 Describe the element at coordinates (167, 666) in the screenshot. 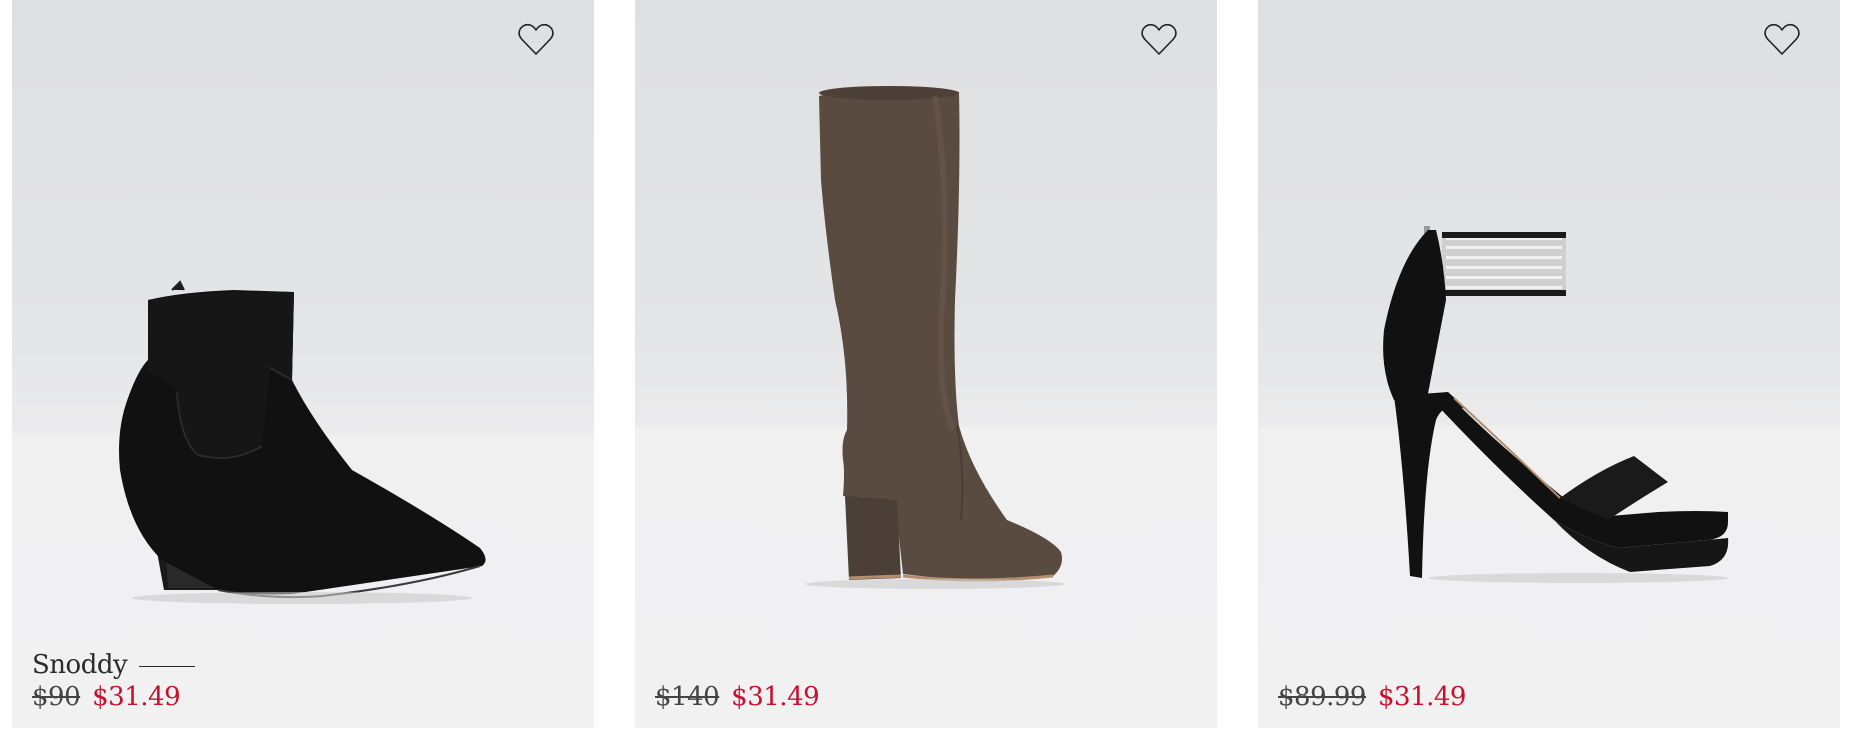

I see `name-underline-divider` at that location.